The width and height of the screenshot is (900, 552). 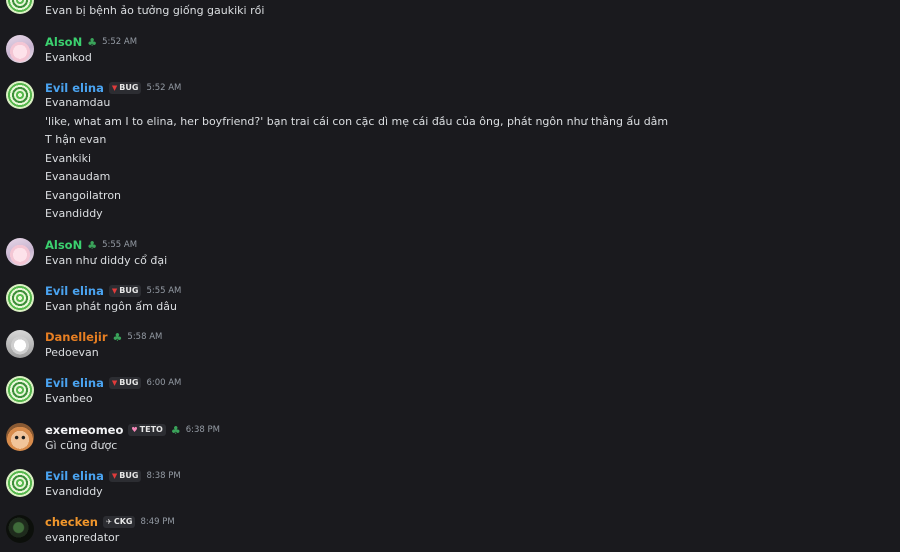 I want to click on username: checken, so click(x=71, y=522).